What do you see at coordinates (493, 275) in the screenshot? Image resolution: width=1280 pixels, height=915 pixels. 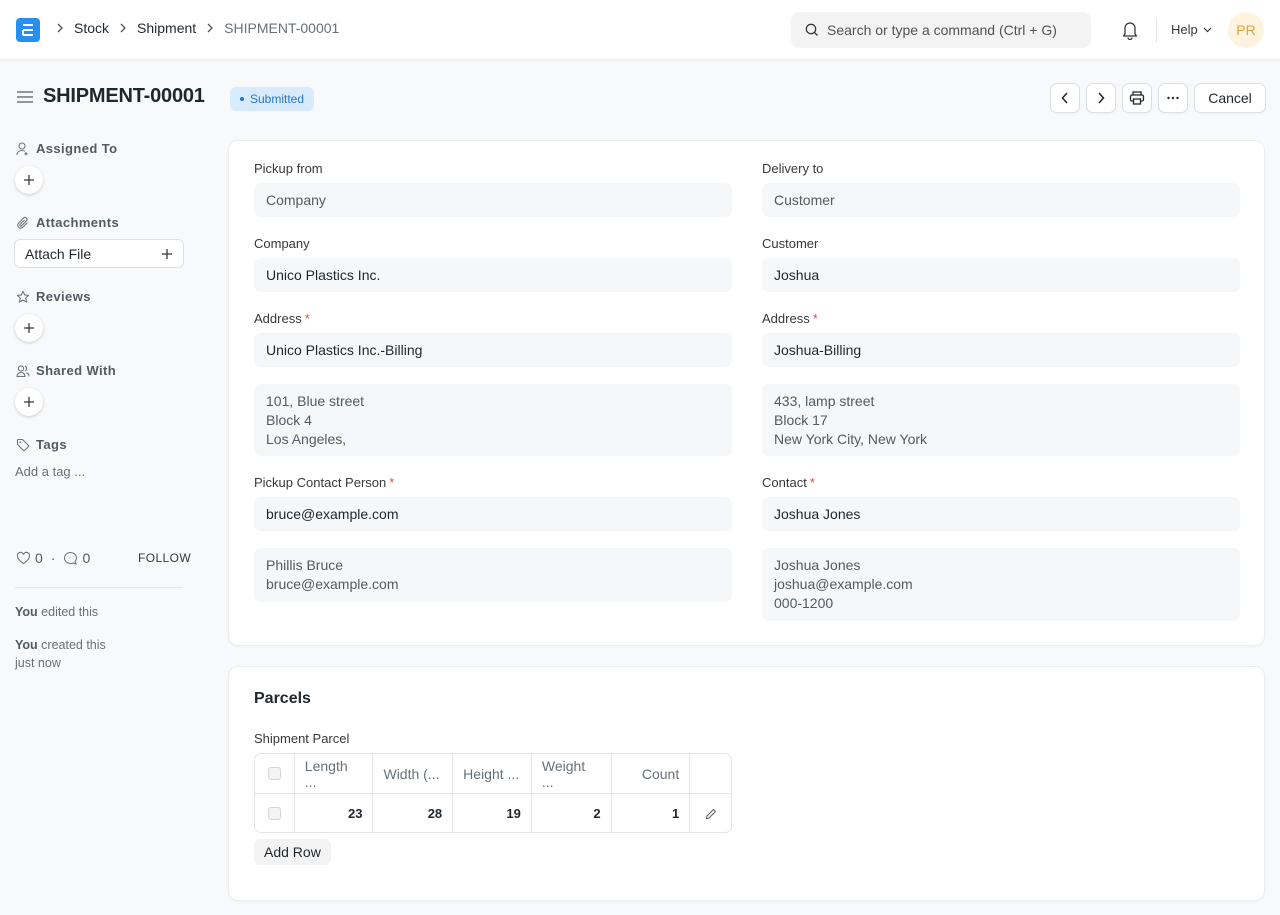 I see `company-field: Unico Plastics Inc.` at bounding box center [493, 275].